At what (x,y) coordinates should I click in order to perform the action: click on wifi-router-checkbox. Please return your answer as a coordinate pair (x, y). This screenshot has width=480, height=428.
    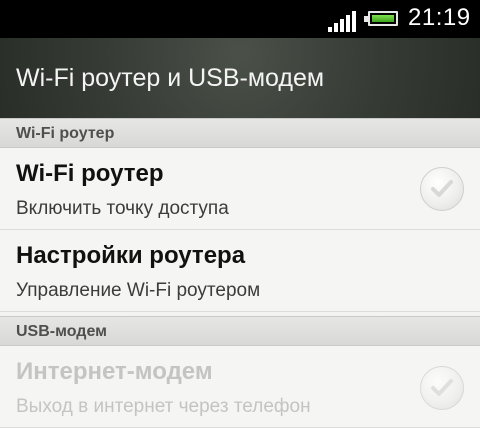
    Looking at the image, I should click on (442, 189).